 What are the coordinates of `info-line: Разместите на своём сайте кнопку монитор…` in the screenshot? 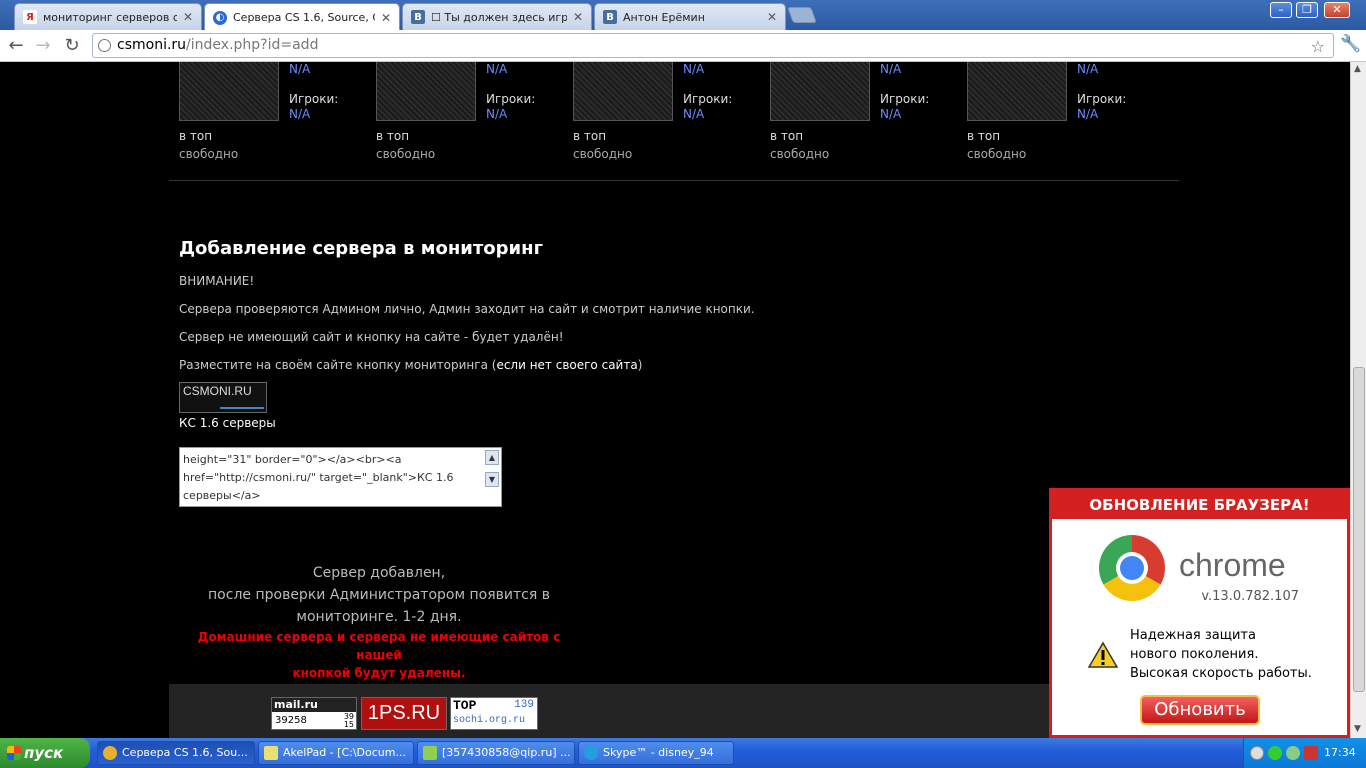 It's located at (410, 365).